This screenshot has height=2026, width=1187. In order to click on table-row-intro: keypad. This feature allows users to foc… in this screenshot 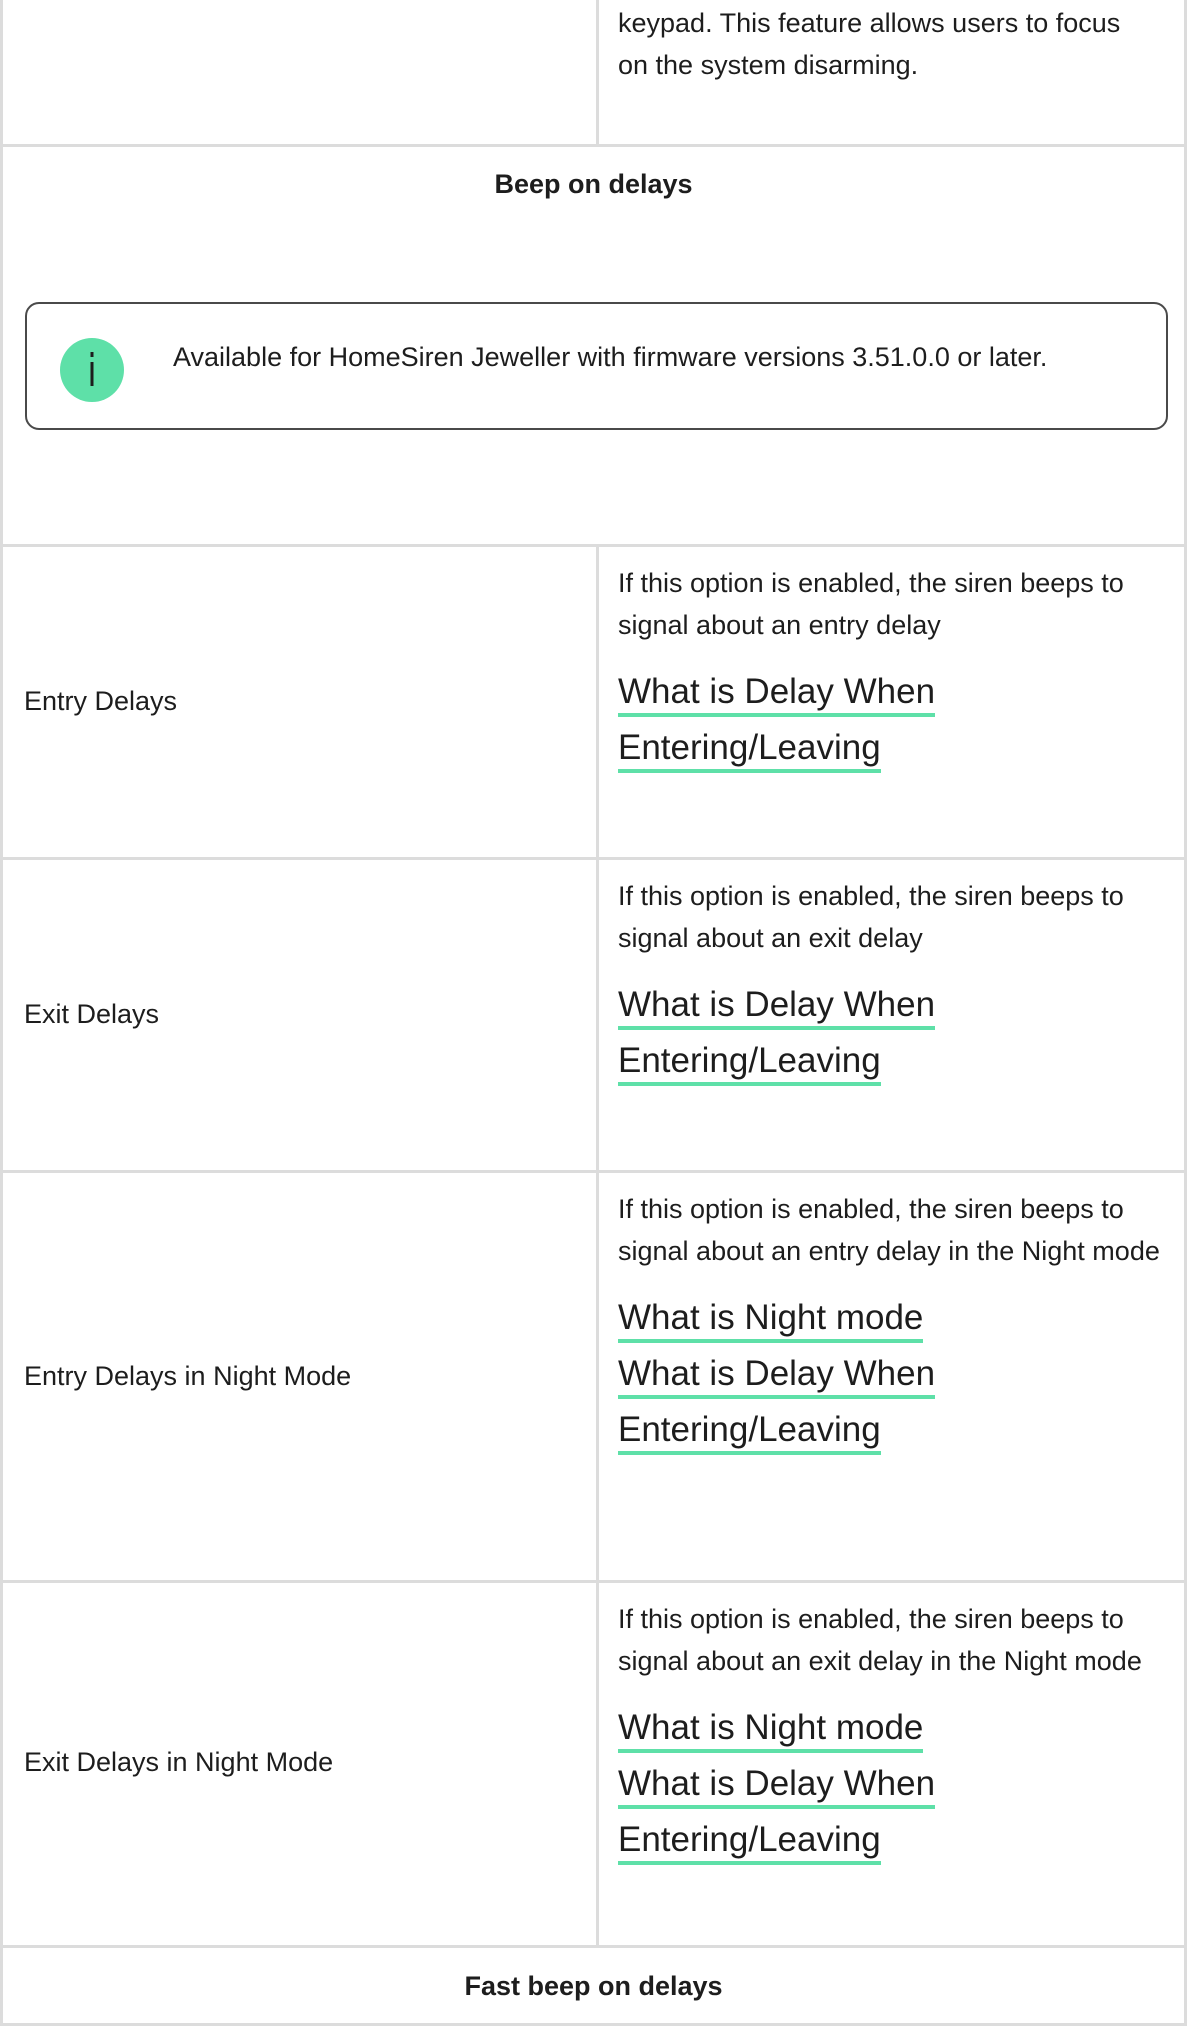, I will do `click(593, 73)`.